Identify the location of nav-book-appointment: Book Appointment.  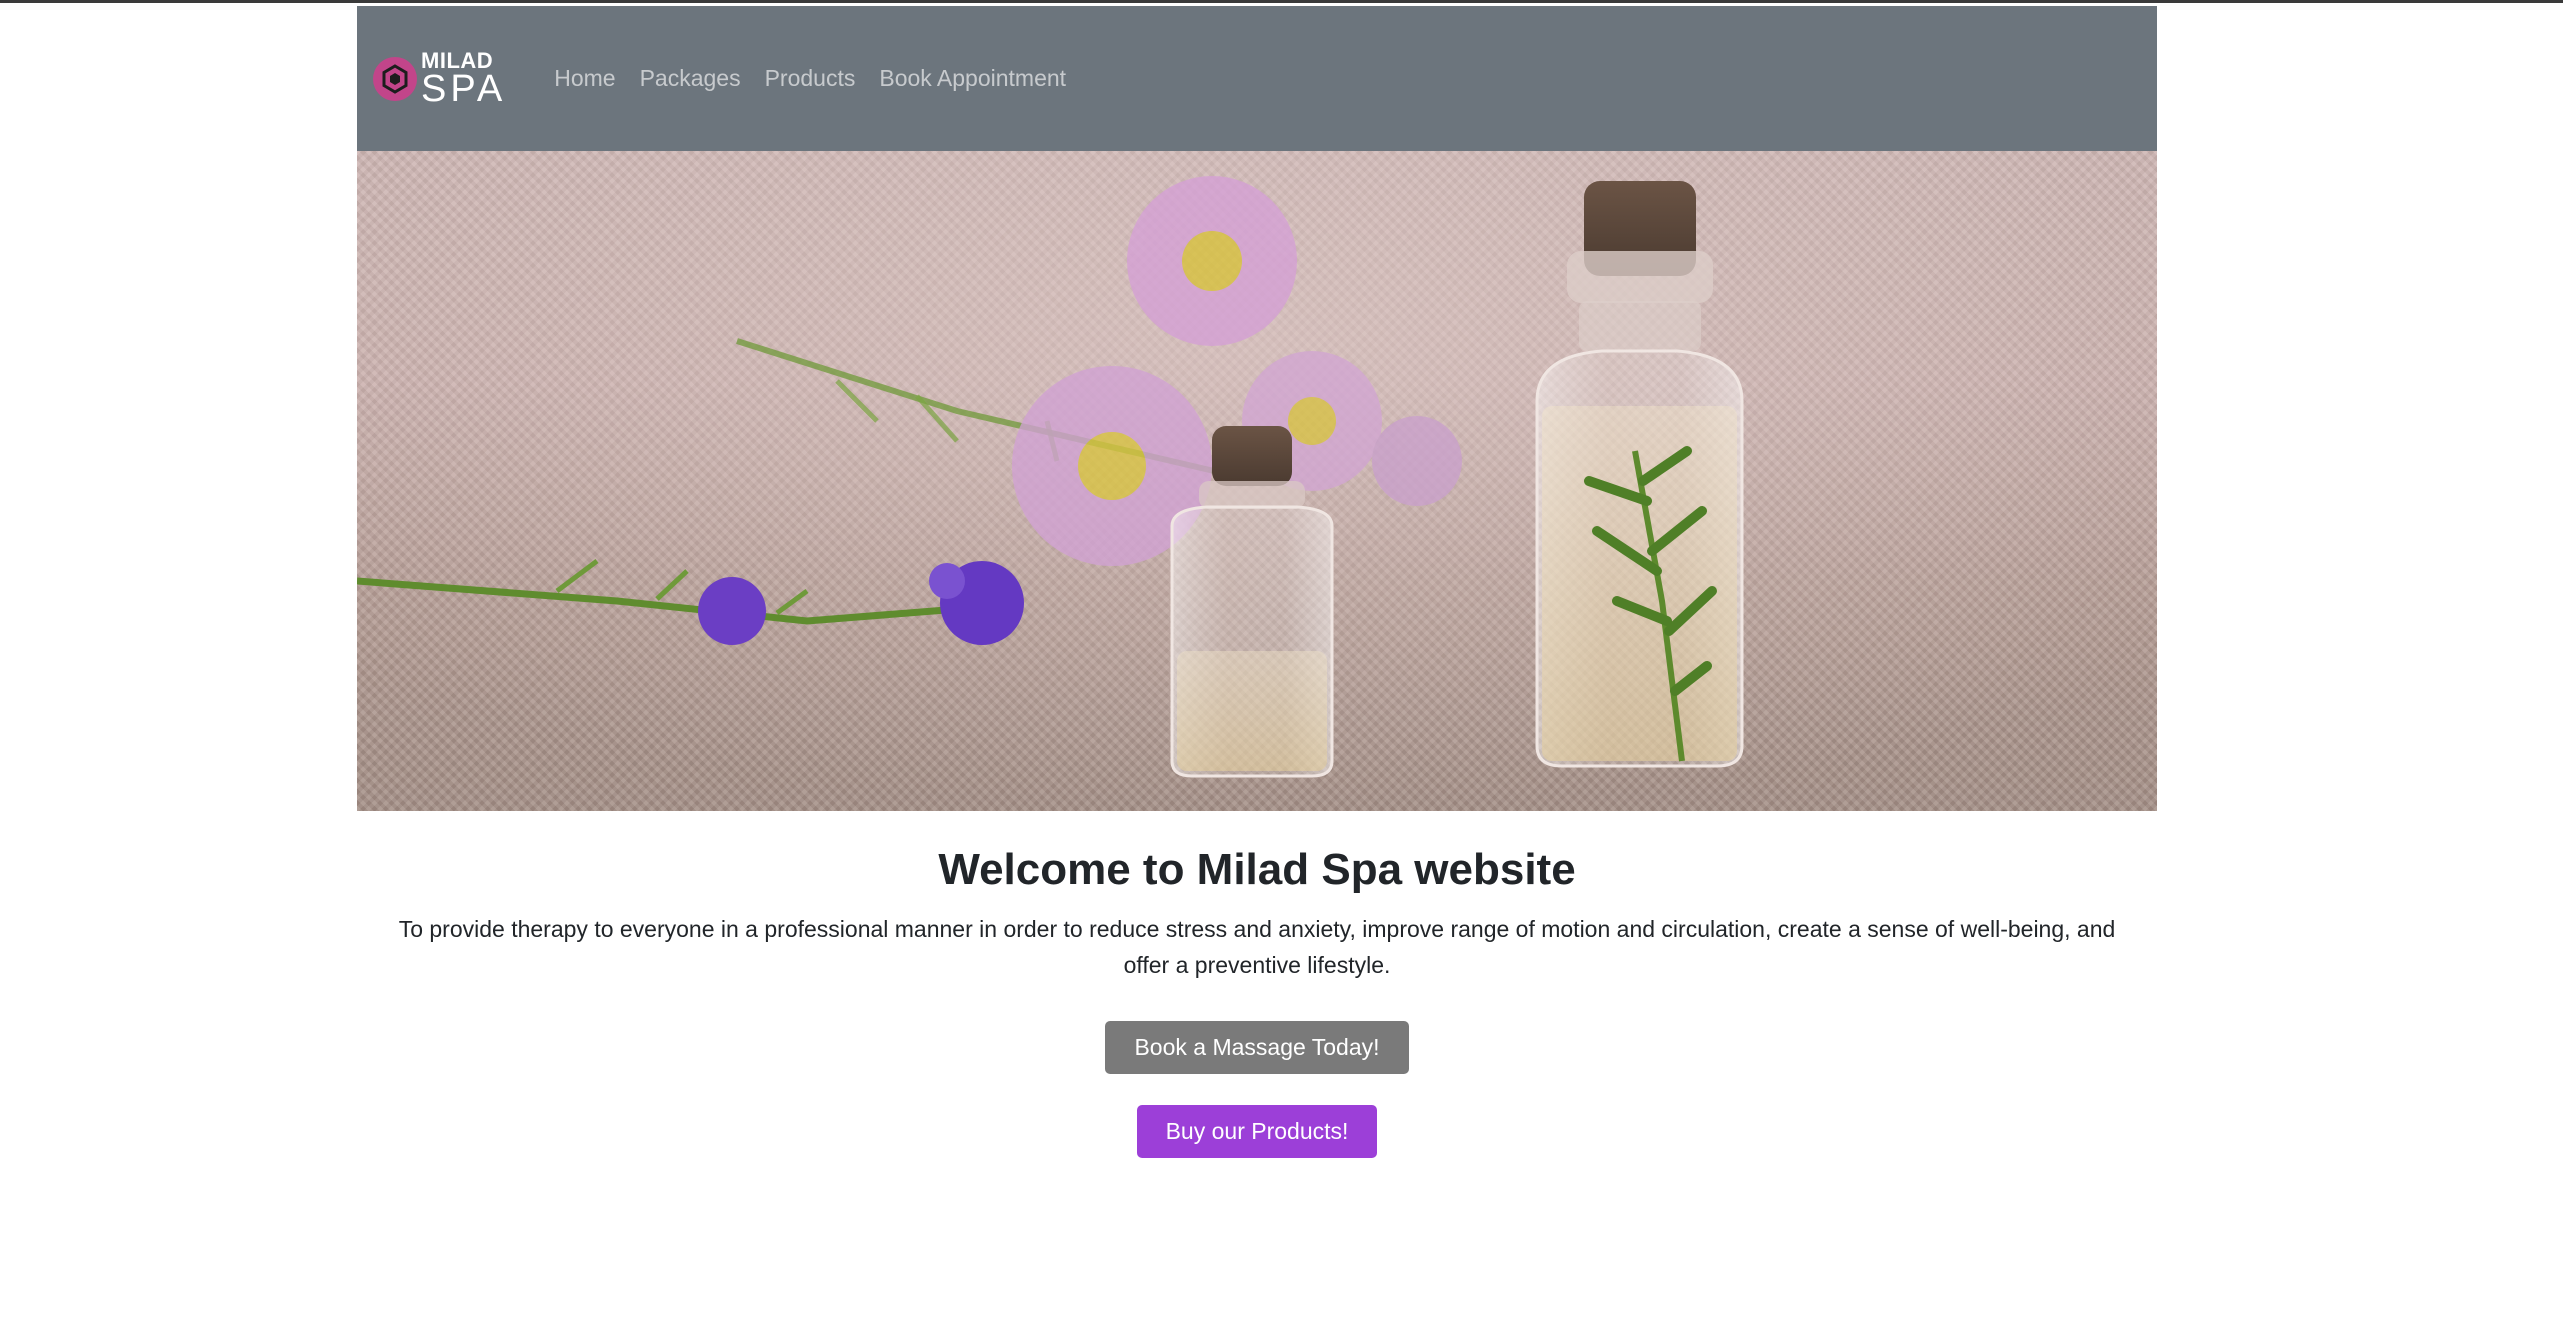
(972, 78).